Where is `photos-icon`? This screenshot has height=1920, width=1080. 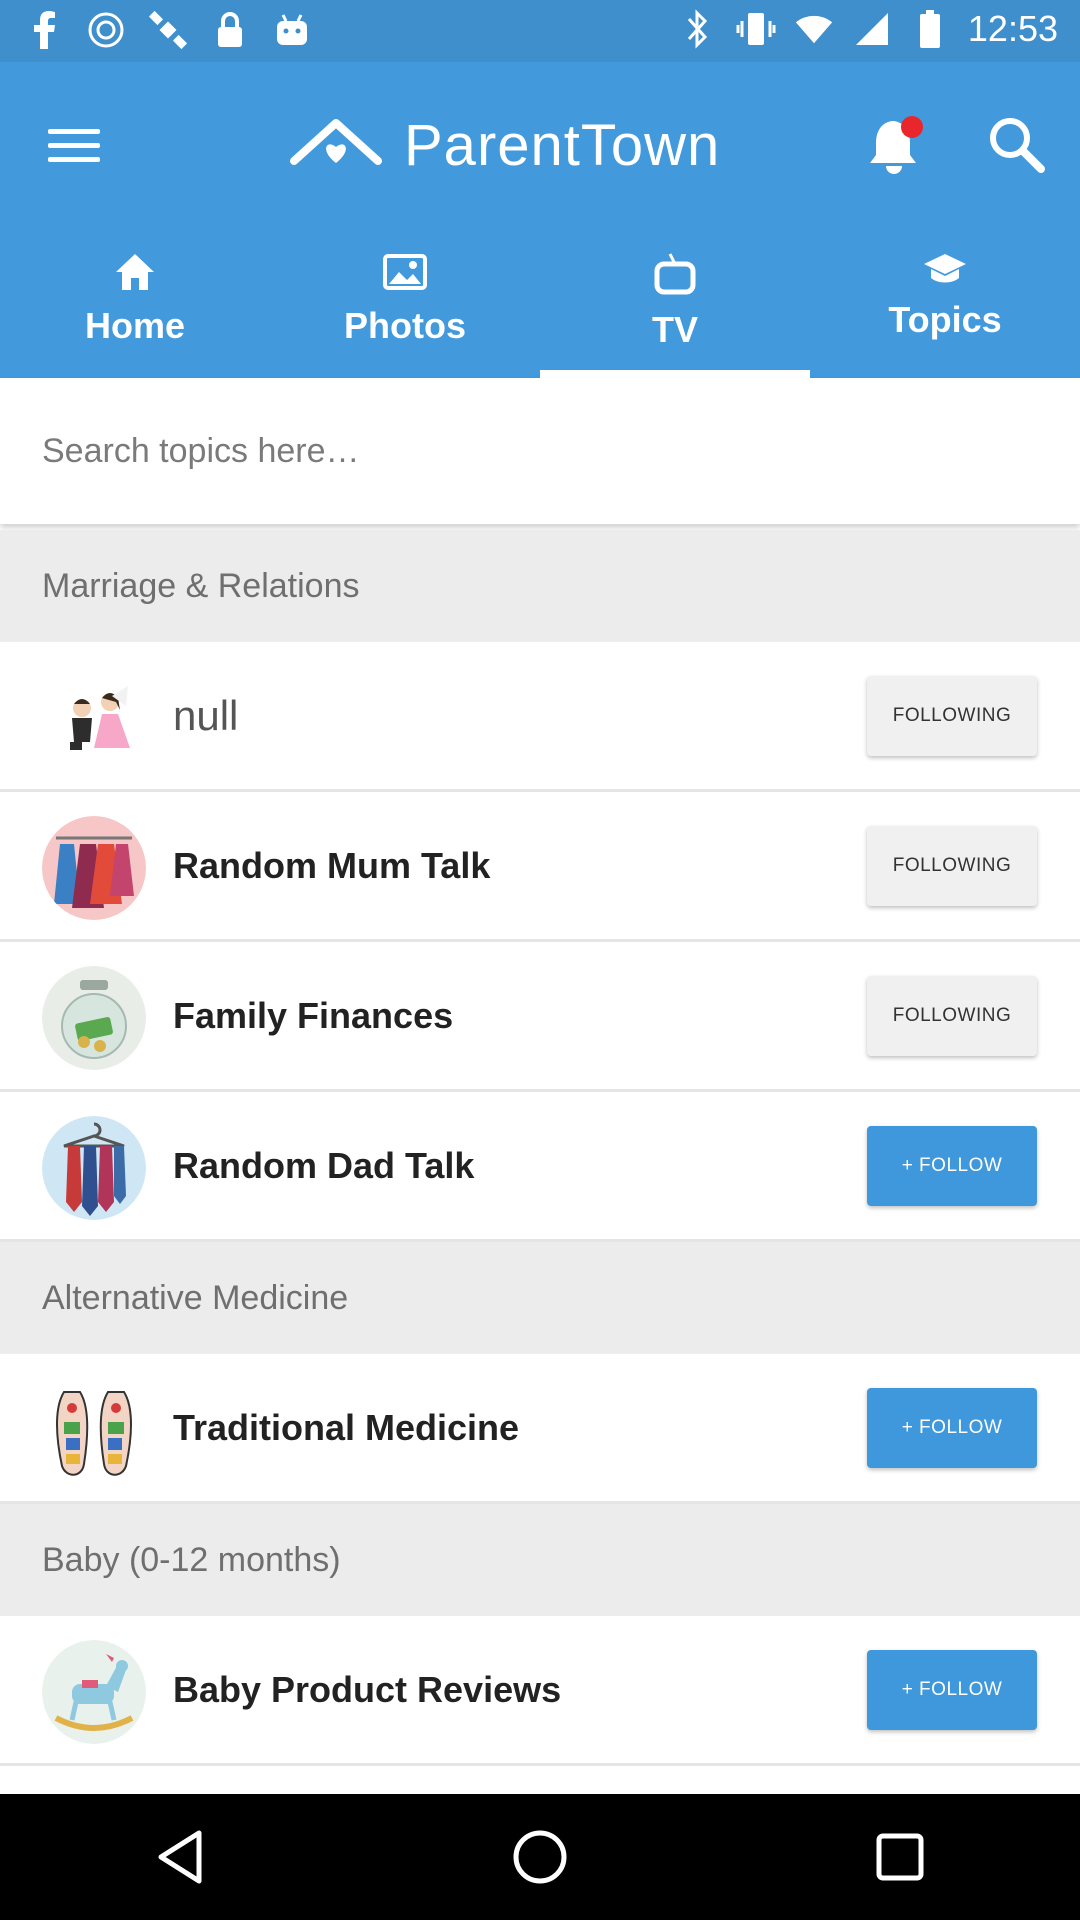 photos-icon is located at coordinates (405, 274).